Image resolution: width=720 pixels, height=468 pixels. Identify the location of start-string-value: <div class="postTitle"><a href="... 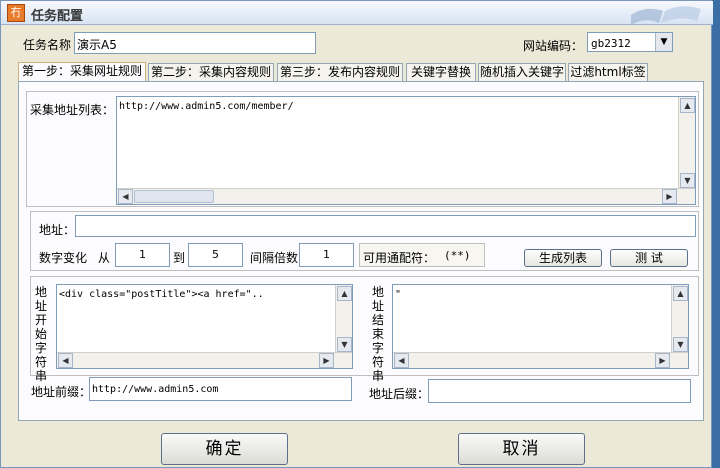
(161, 294).